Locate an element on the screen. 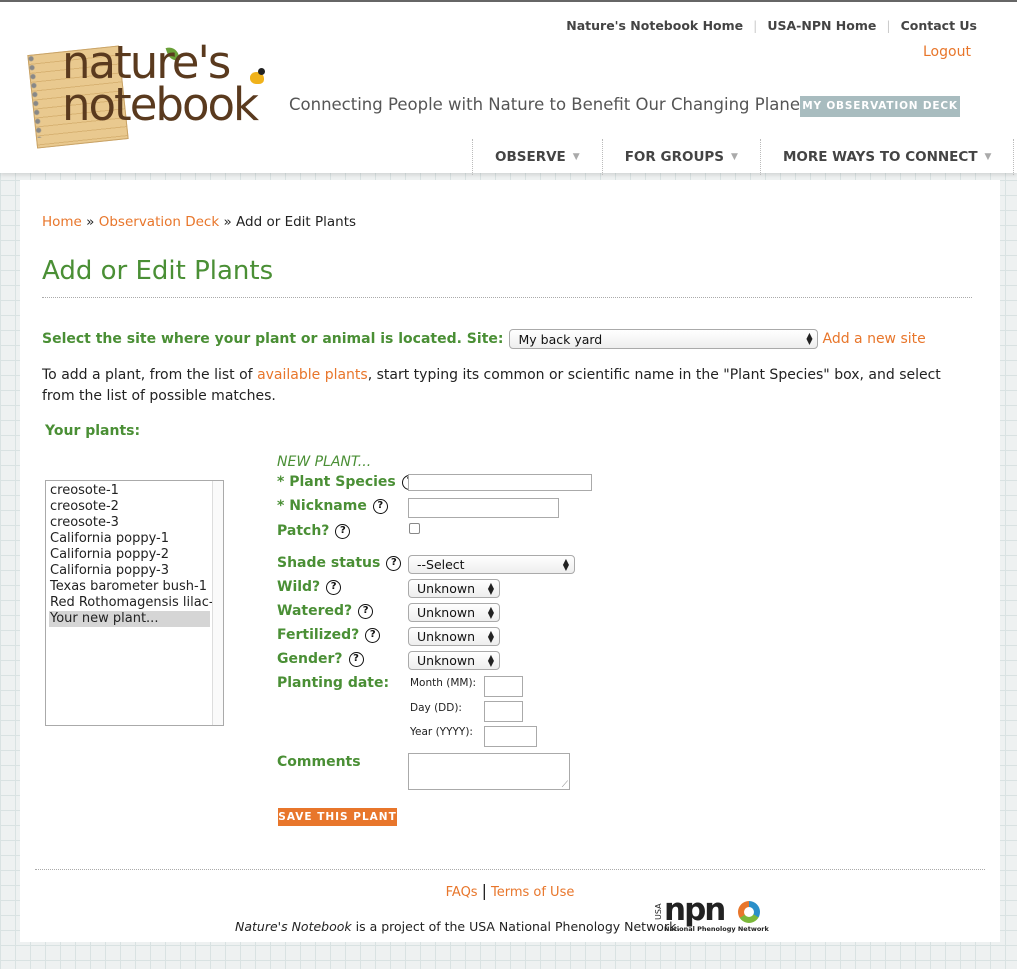 The height and width of the screenshot is (969, 1017). breadcrumb-current: Add or Edit Plants is located at coordinates (296, 222).